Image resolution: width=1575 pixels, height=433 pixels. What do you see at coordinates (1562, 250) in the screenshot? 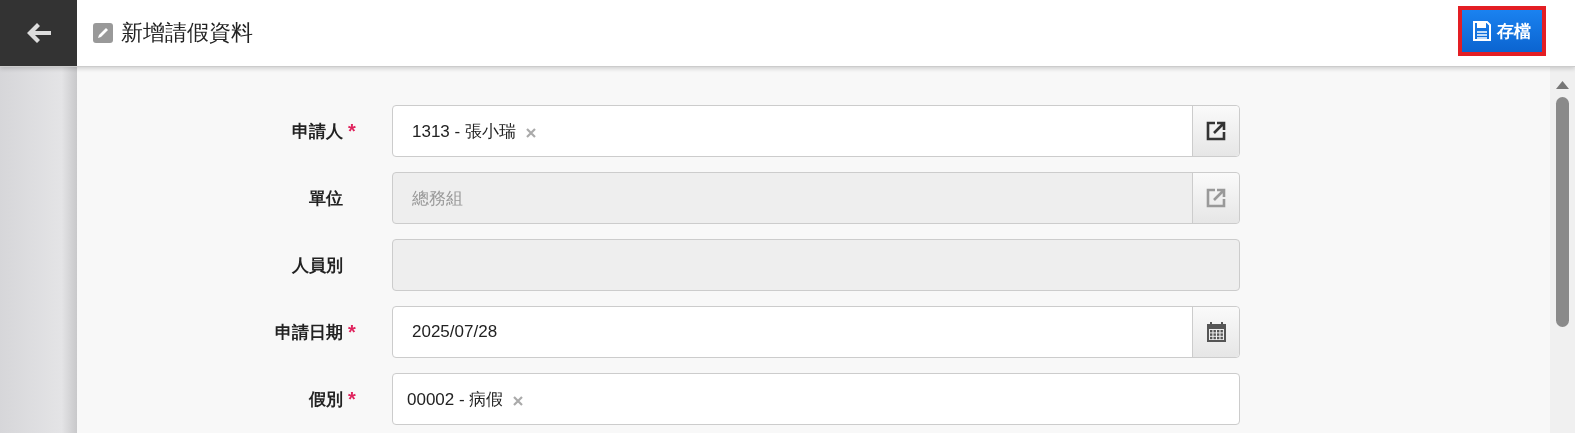
I see `scrollbar` at bounding box center [1562, 250].